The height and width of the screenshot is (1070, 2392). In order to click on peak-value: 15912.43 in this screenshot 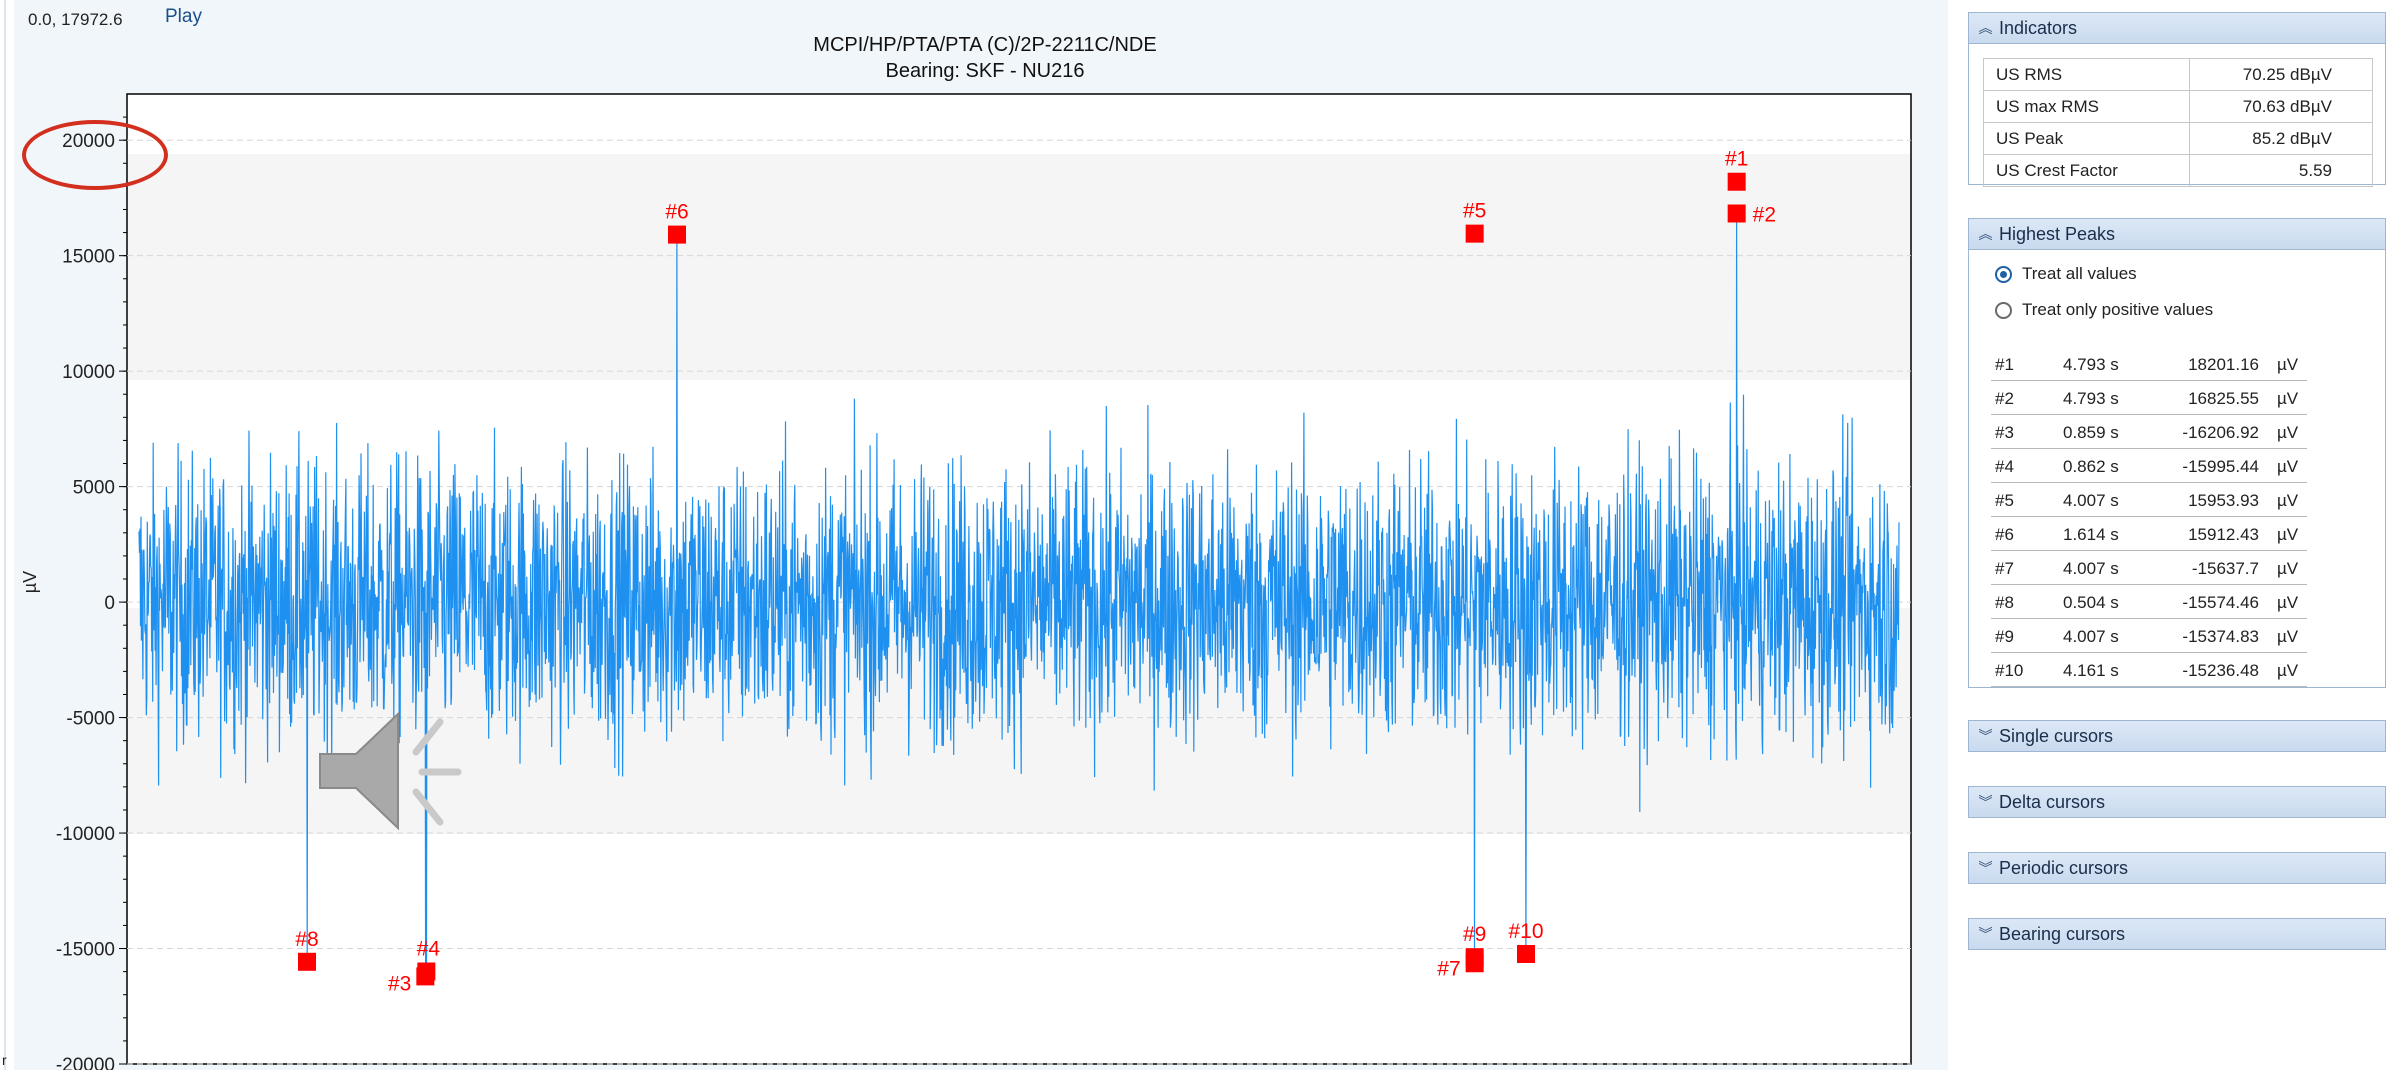, I will do `click(2223, 534)`.